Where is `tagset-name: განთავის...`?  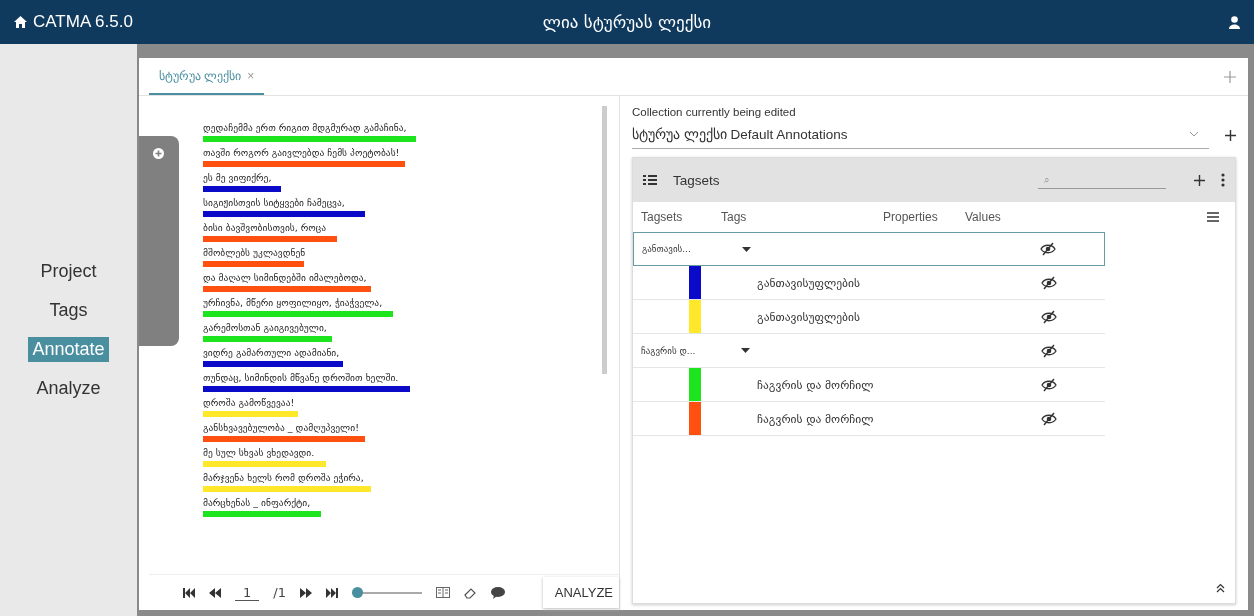 tagset-name: განთავის... is located at coordinates (666, 249).